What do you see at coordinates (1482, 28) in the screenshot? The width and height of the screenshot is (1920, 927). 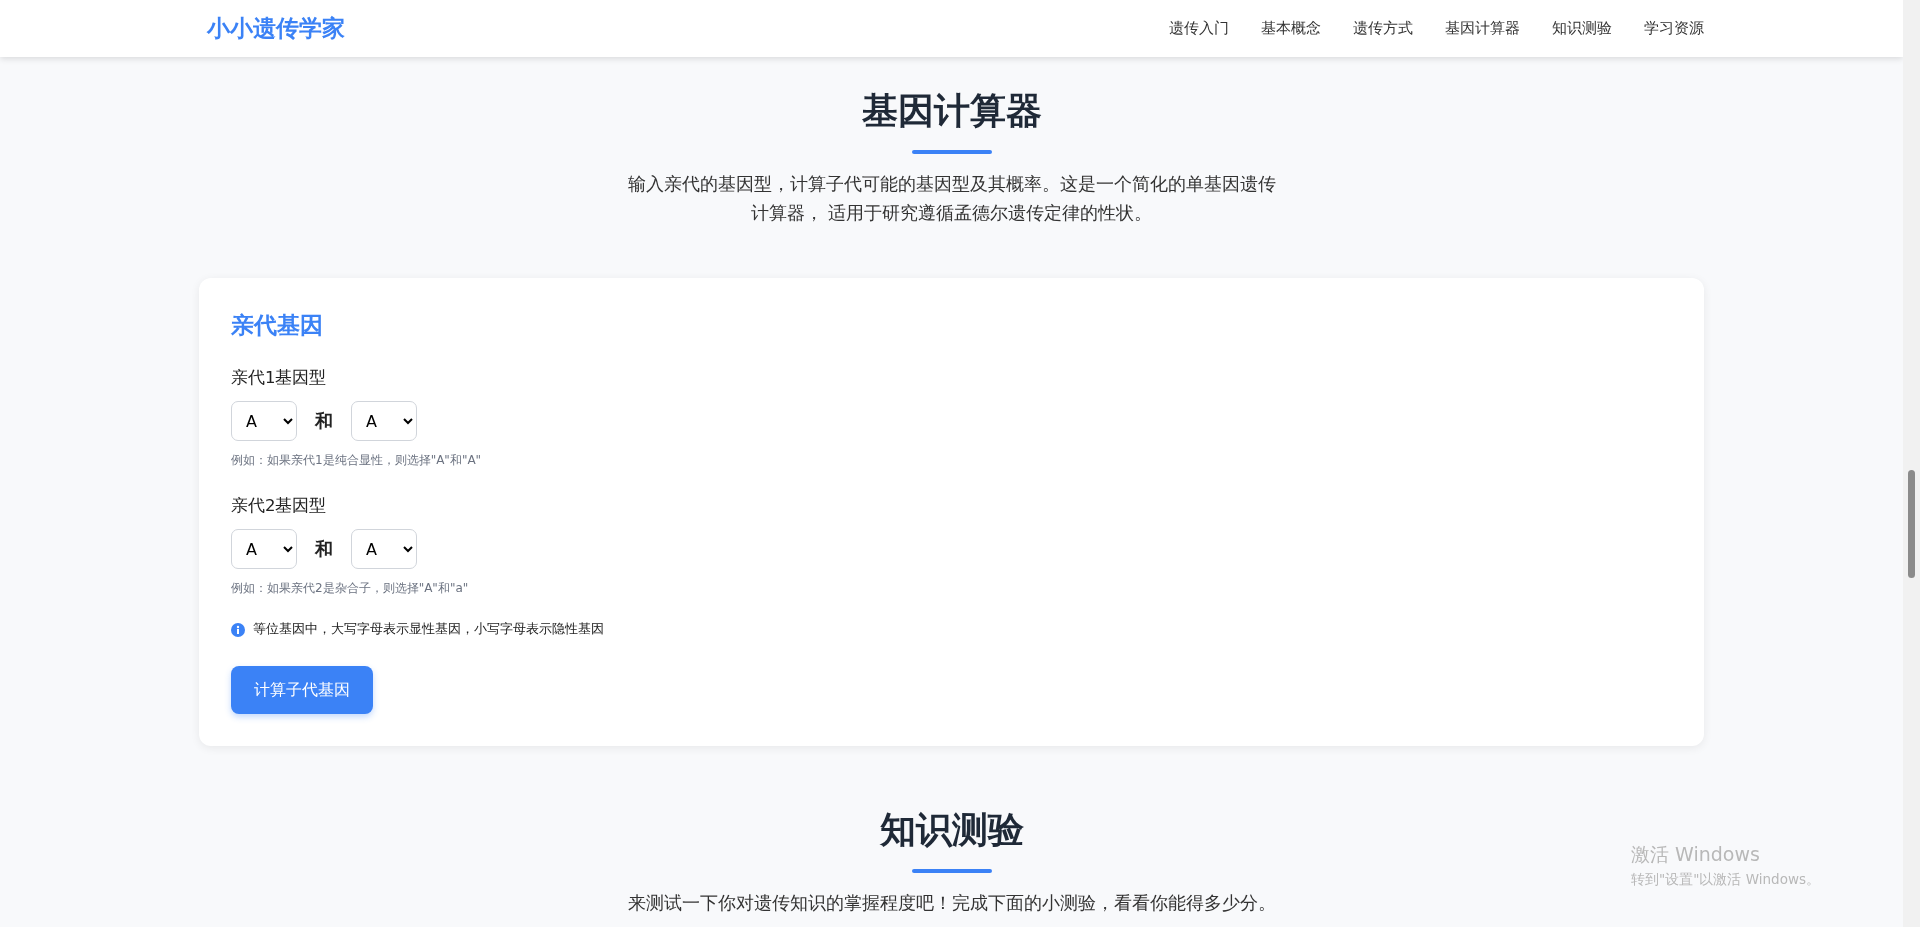 I see `nav-link: 基因计算器` at bounding box center [1482, 28].